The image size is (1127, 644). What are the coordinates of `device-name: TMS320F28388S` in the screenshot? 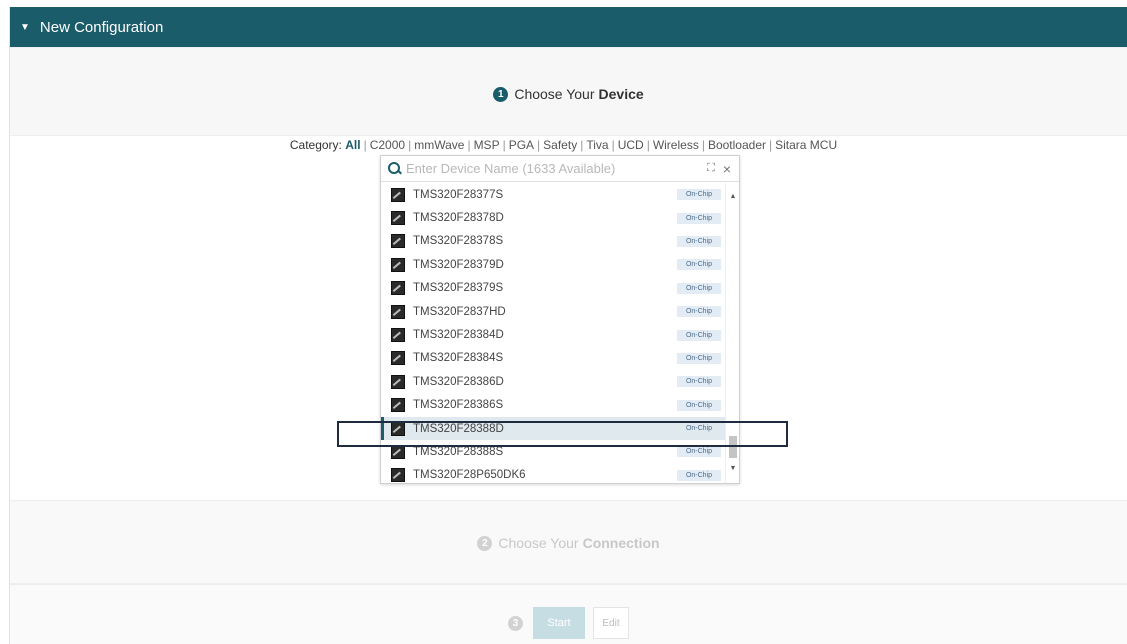 It's located at (458, 451).